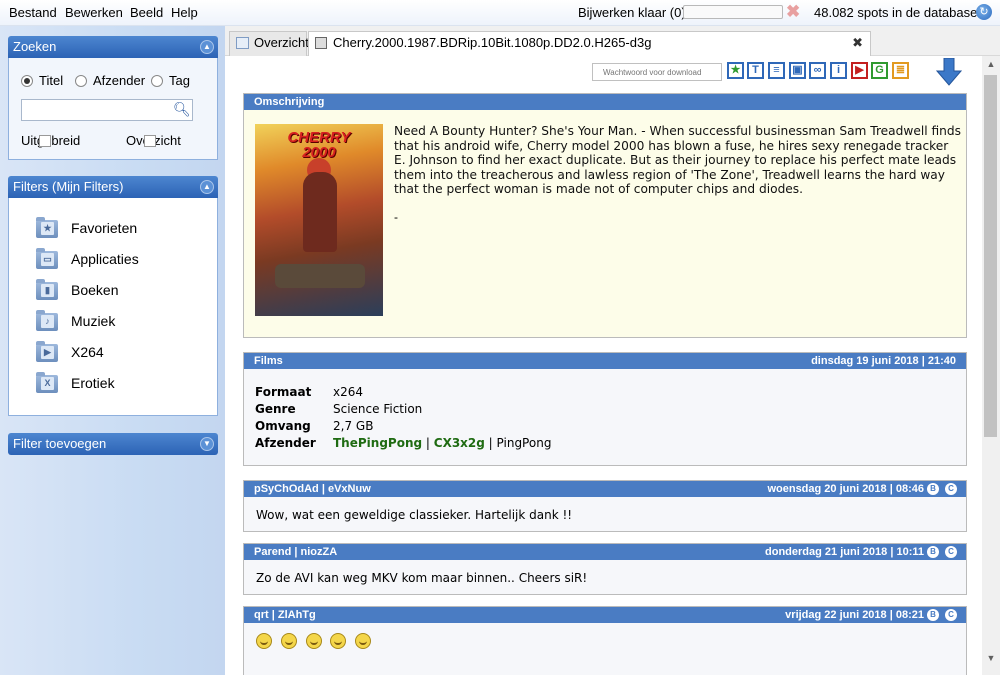  Describe the element at coordinates (396, 217) in the screenshot. I see `description-trailing: -` at that location.